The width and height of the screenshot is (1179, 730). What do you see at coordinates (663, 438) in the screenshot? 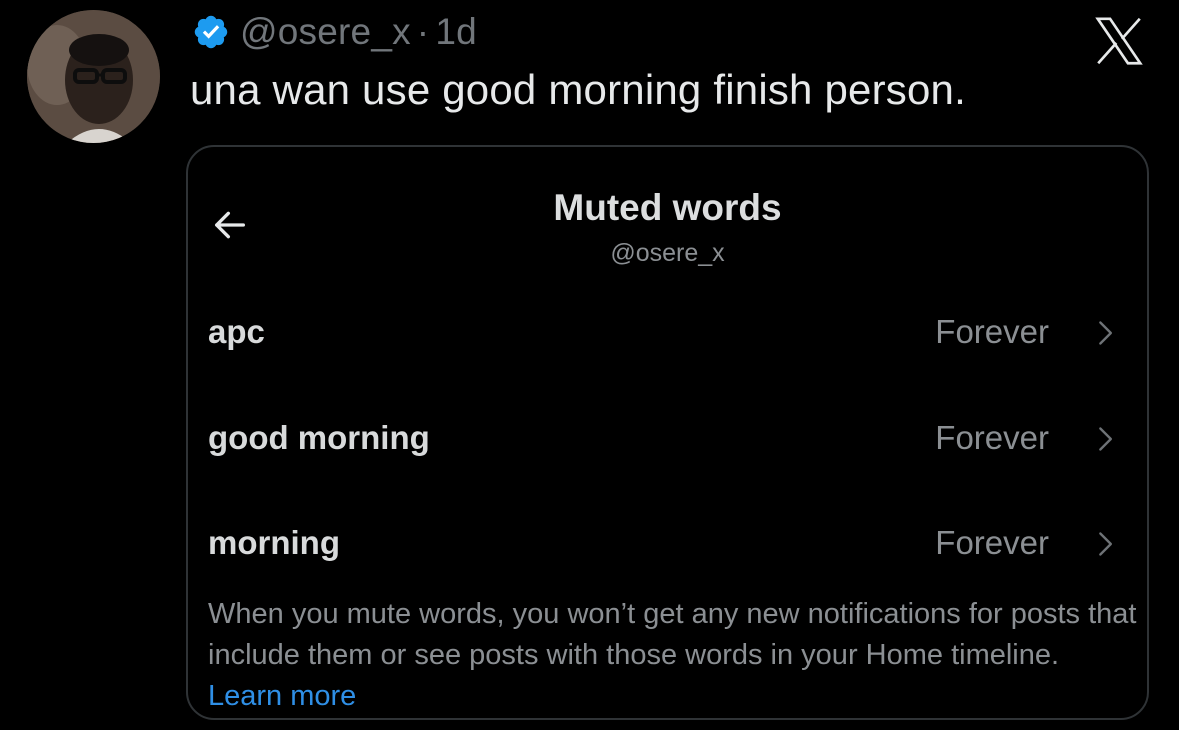
I see `list-item: good morning Forever` at bounding box center [663, 438].